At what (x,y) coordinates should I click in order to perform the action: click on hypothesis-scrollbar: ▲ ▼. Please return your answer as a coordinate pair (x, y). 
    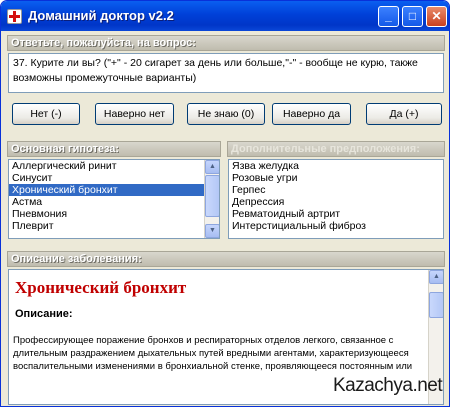
    Looking at the image, I should click on (211, 199).